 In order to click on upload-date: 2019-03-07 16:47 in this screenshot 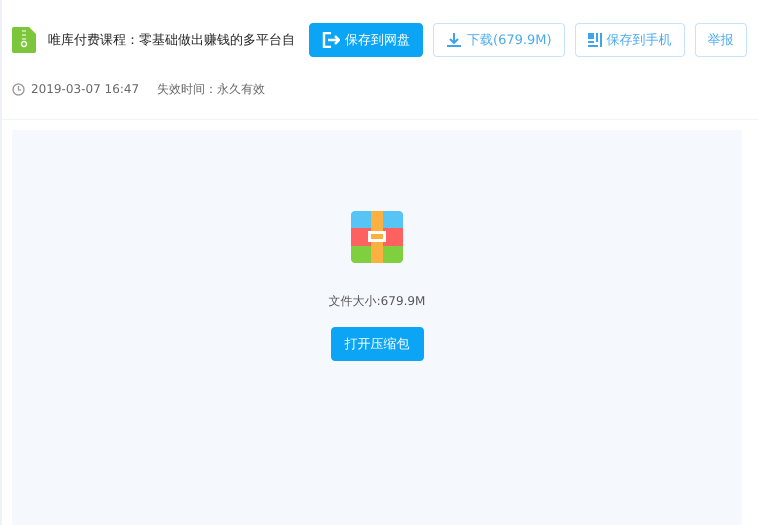, I will do `click(85, 89)`.